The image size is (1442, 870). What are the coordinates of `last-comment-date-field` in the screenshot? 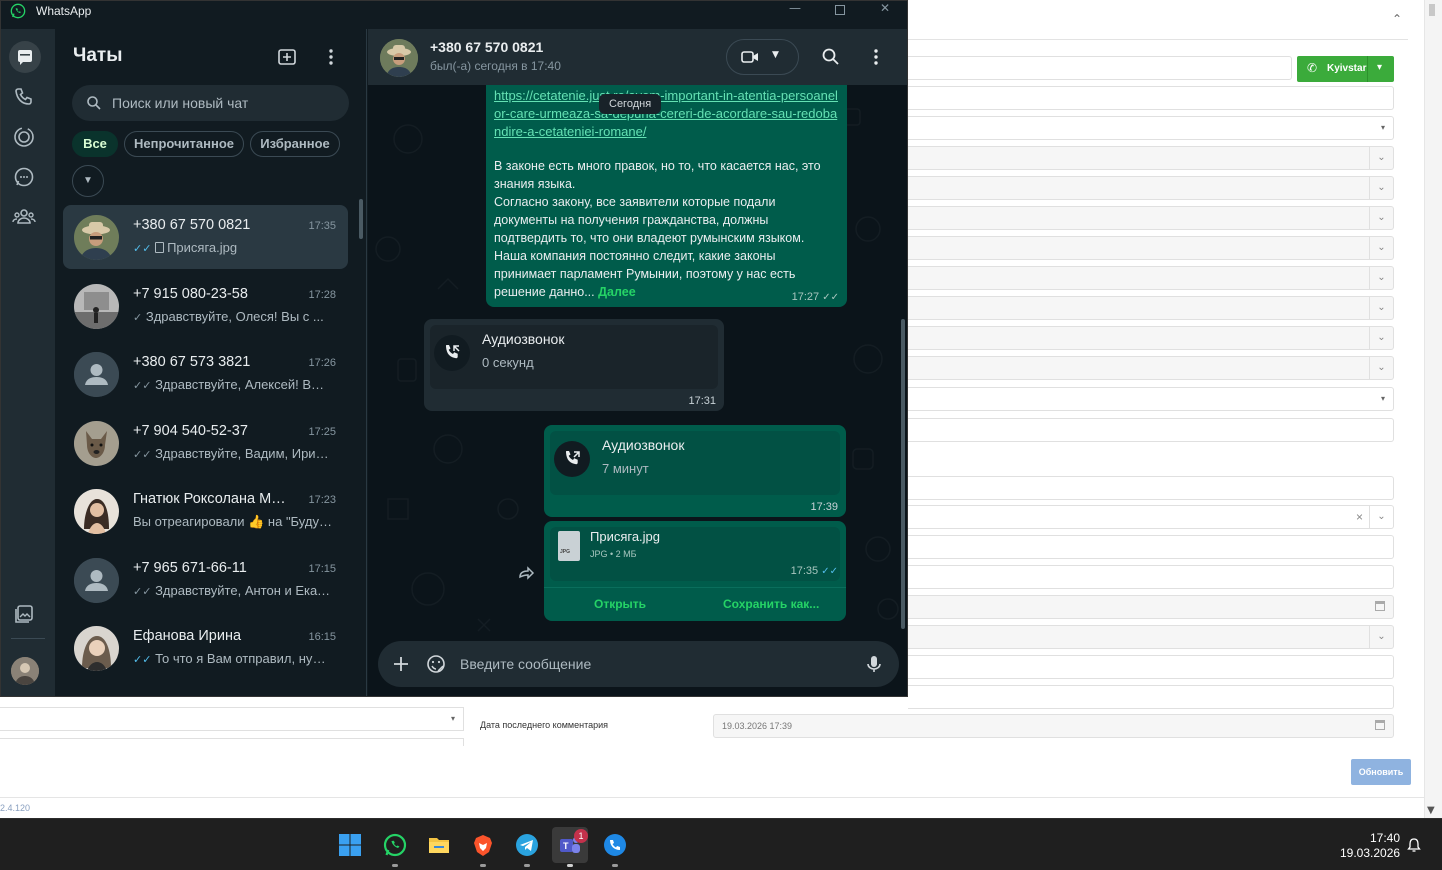 It's located at (1053, 726).